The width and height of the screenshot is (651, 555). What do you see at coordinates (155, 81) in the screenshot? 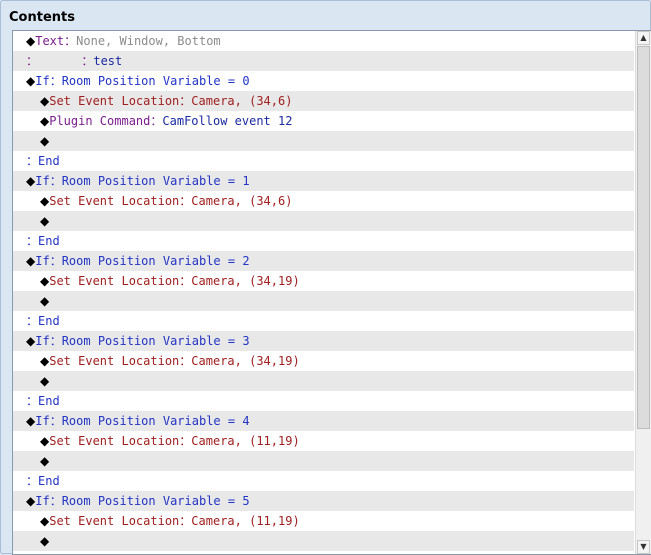
I see `command-text: Room Position Variable = 0` at bounding box center [155, 81].